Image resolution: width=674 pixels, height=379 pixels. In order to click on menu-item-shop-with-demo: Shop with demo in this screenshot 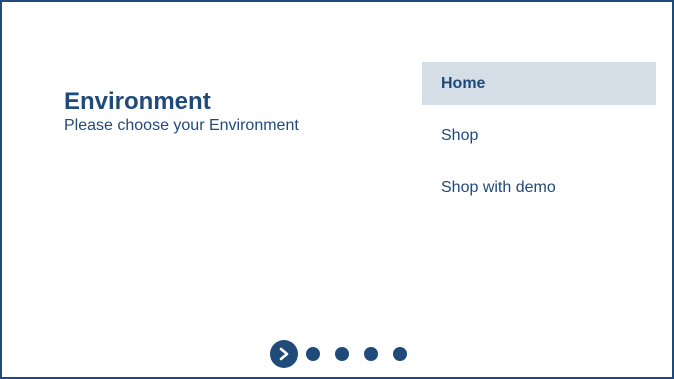, I will do `click(539, 187)`.